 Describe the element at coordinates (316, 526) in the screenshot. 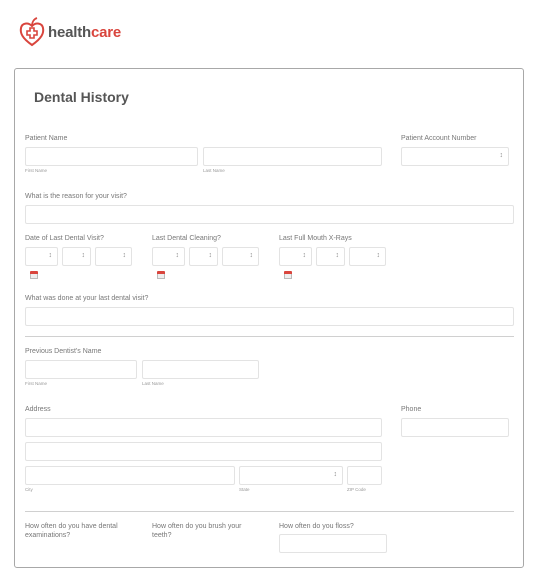

I see `floss-frequency-label: How often do you floss?` at that location.